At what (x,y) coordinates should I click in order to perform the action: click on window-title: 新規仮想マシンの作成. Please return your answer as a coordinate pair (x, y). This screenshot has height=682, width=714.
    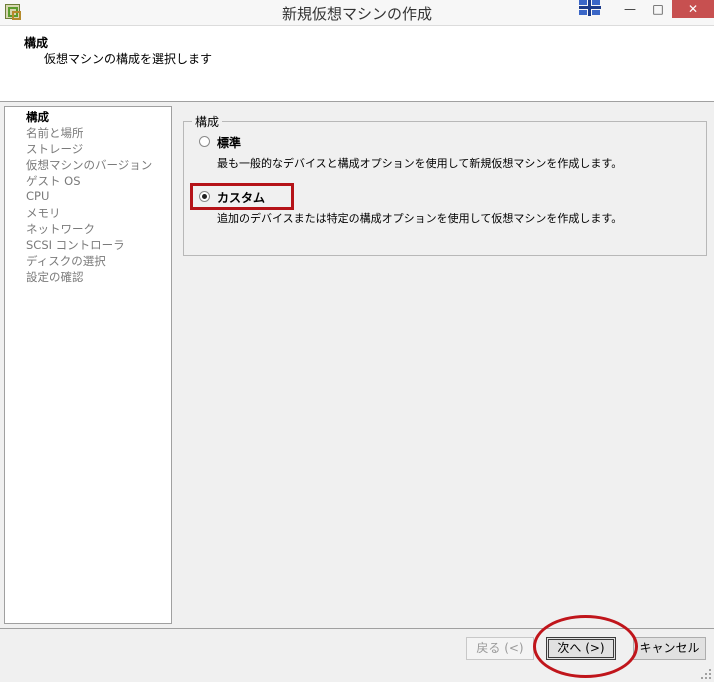
    Looking at the image, I should click on (356, 14).